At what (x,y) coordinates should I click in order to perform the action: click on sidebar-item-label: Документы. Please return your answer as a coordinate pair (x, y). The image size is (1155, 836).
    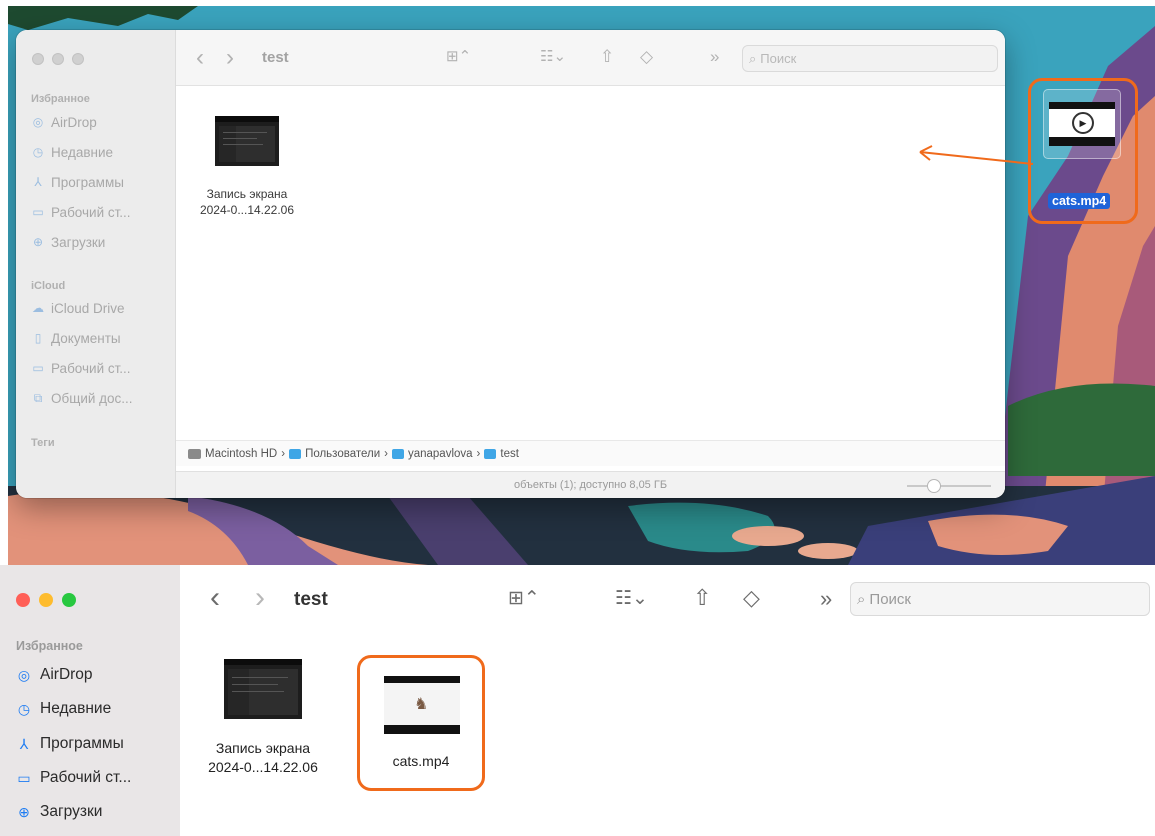
    Looking at the image, I should click on (86, 338).